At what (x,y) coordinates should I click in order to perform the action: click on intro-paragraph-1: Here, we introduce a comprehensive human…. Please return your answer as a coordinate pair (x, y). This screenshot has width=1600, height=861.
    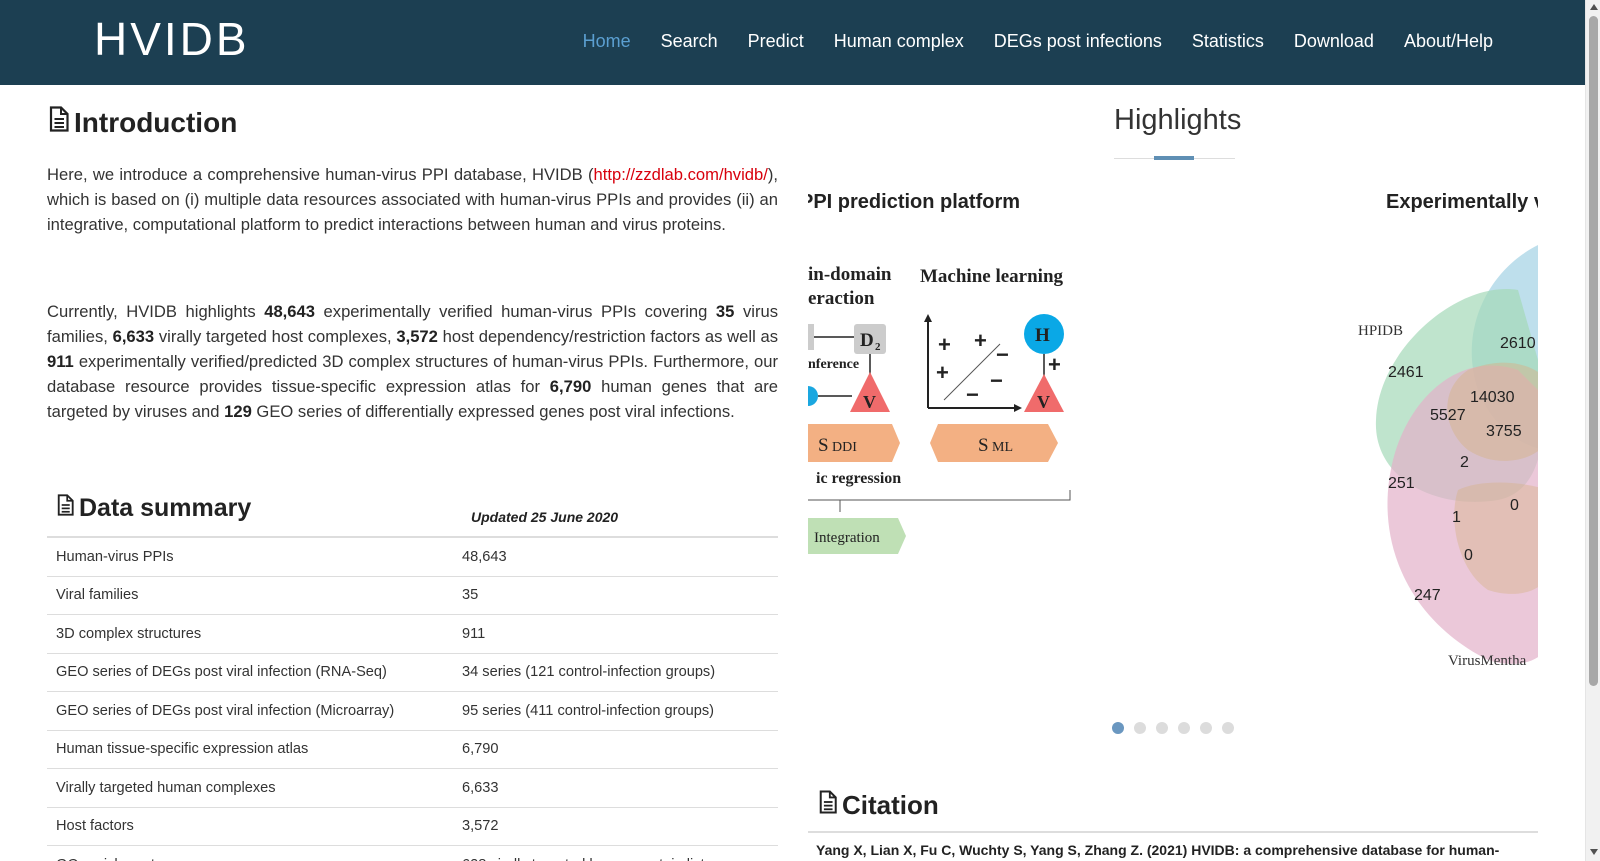
    Looking at the image, I should click on (412, 199).